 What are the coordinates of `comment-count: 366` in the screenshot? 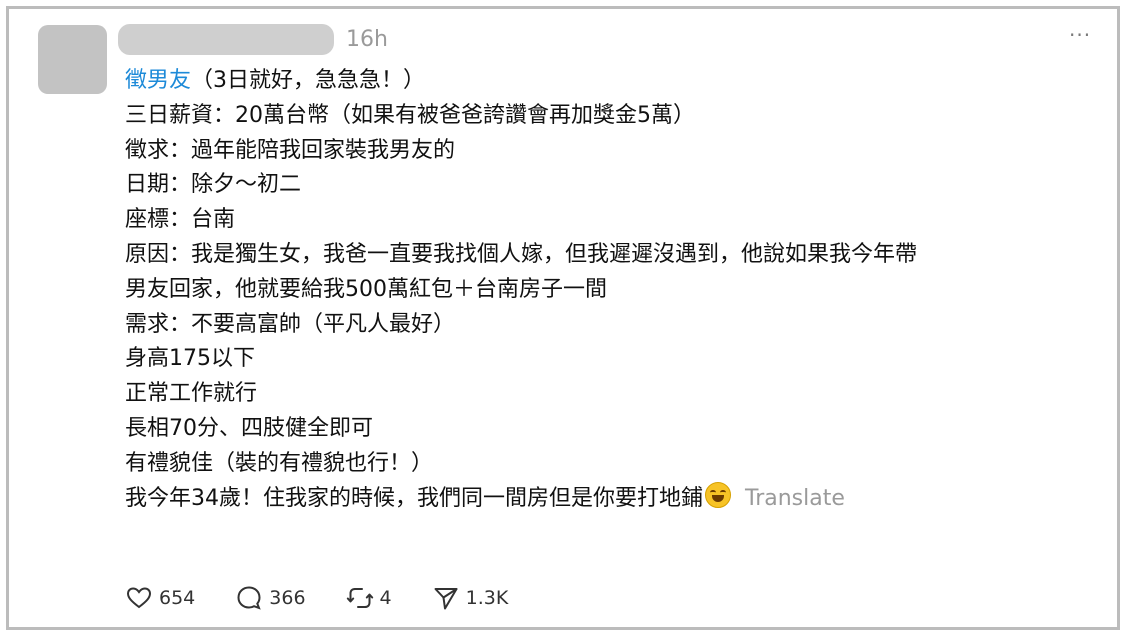 It's located at (287, 598).